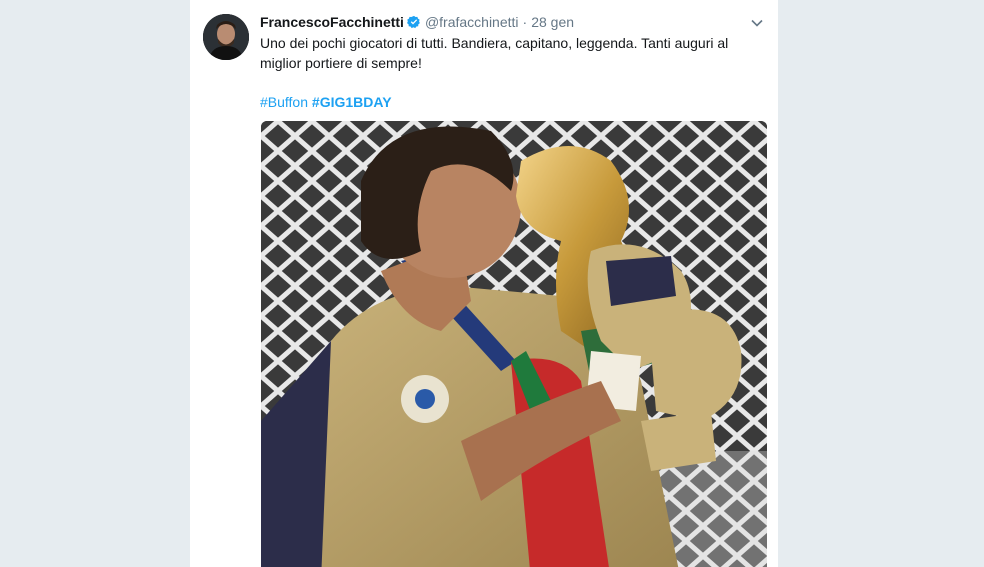 This screenshot has width=984, height=567. Describe the element at coordinates (552, 22) in the screenshot. I see `timestamp: 28 gen` at that location.